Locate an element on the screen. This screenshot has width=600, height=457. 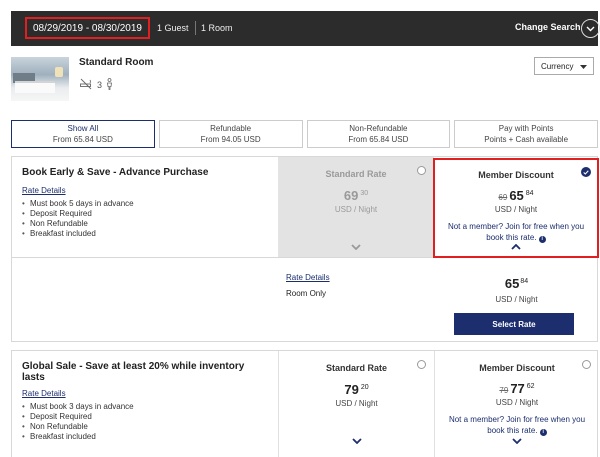
tab-sub: From 94.05 USD is located at coordinates (230, 139).